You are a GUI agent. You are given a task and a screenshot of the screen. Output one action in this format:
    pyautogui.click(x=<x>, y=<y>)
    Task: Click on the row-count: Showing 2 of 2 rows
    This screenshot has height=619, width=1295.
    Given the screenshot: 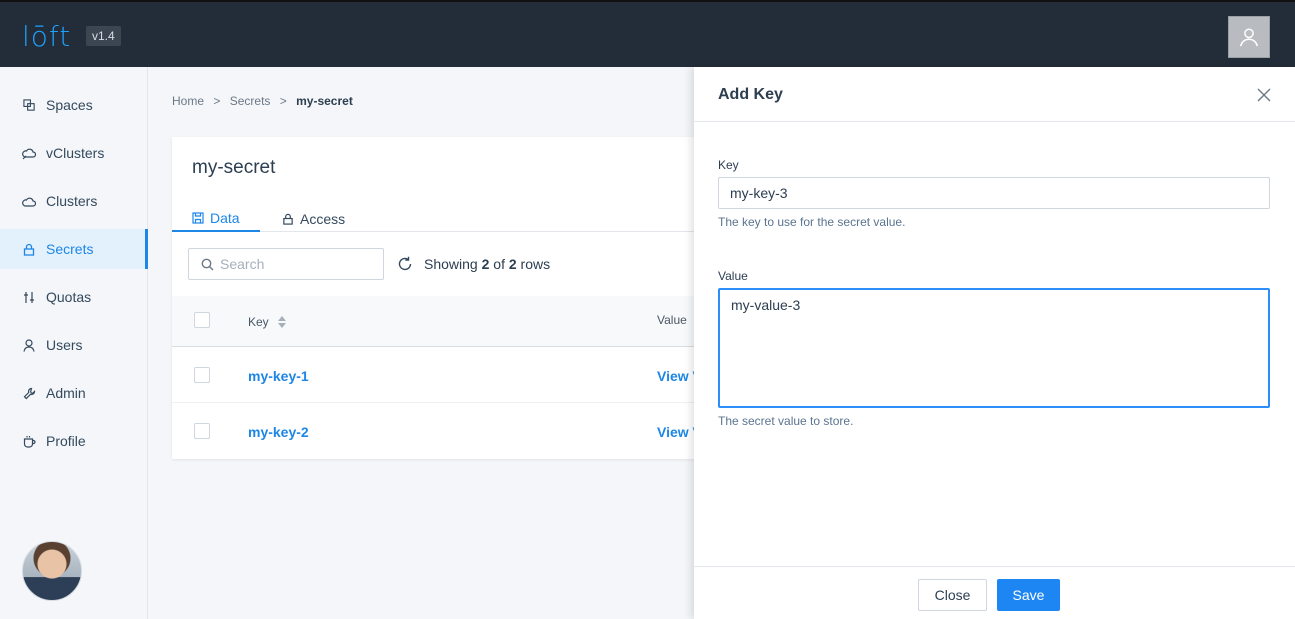 What is the action you would take?
    pyautogui.click(x=487, y=264)
    